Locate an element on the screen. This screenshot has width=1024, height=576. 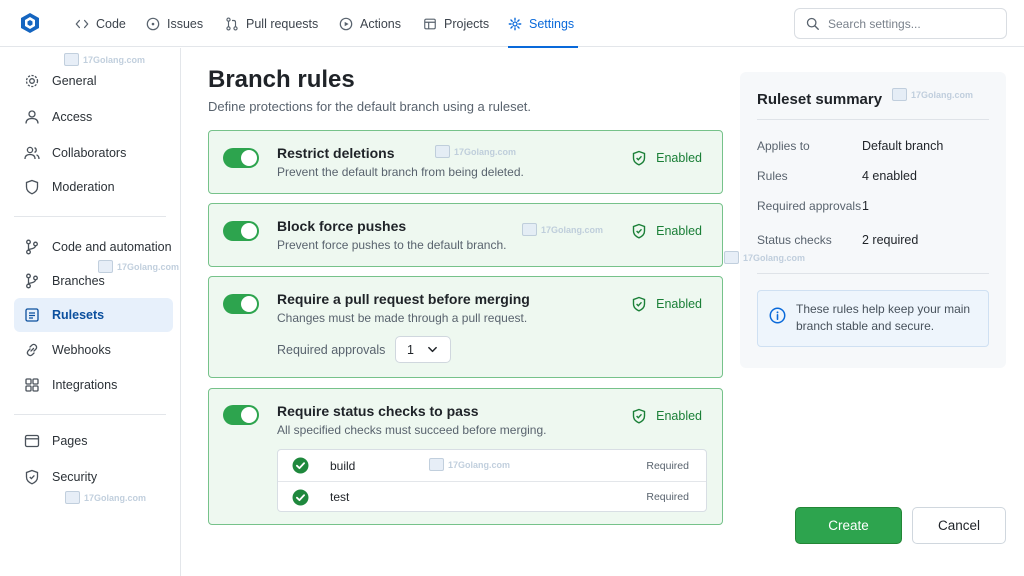
sidebar-item-branches: Branches is located at coordinates (93, 281).